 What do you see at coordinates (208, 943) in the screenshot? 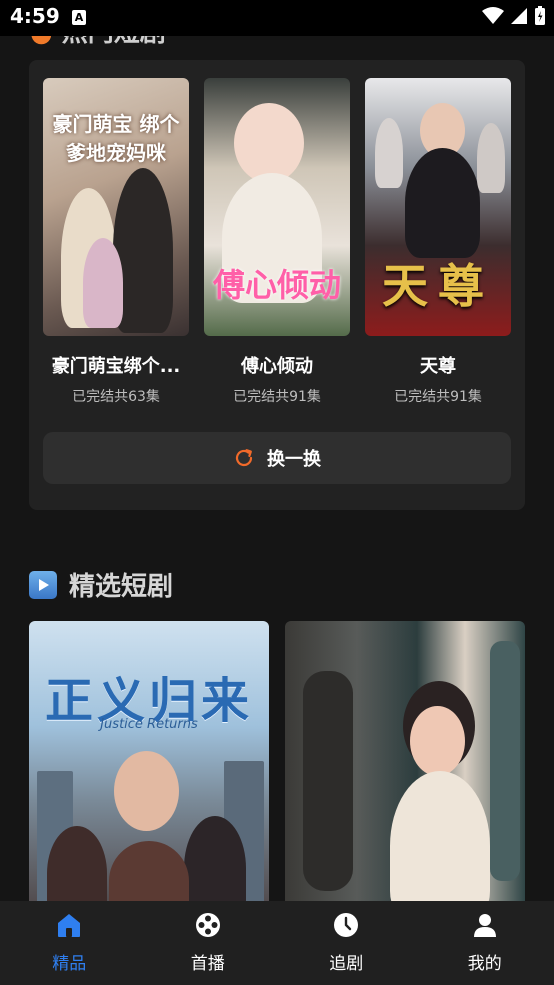
I see `nav-item-premiere: 首播` at bounding box center [208, 943].